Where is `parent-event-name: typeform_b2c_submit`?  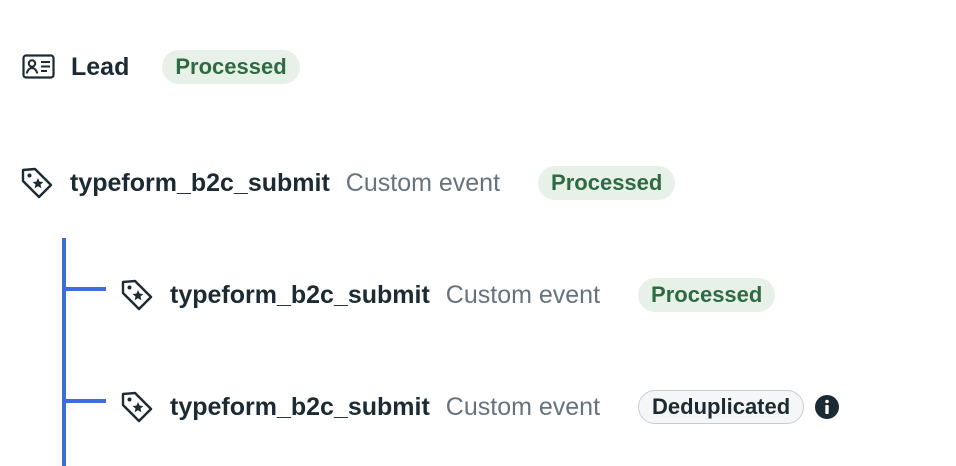 parent-event-name: typeform_b2c_submit is located at coordinates (200, 182).